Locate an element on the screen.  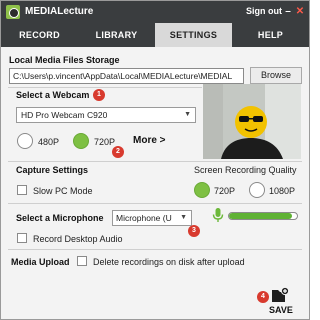
microphone-select: Microphone (U ▼ is located at coordinates (152, 218).